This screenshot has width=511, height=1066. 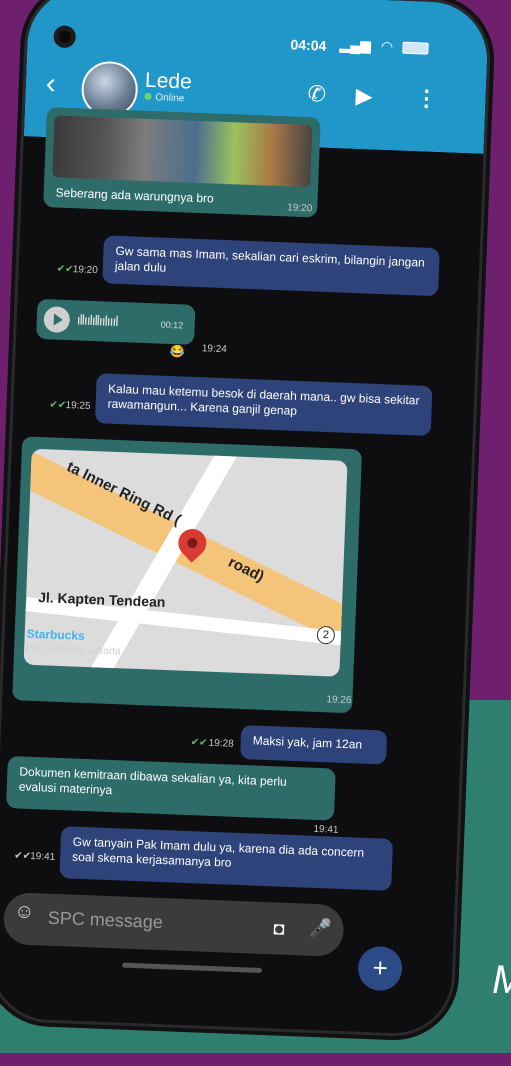 I want to click on microphone-icon: 🎤, so click(x=320, y=929).